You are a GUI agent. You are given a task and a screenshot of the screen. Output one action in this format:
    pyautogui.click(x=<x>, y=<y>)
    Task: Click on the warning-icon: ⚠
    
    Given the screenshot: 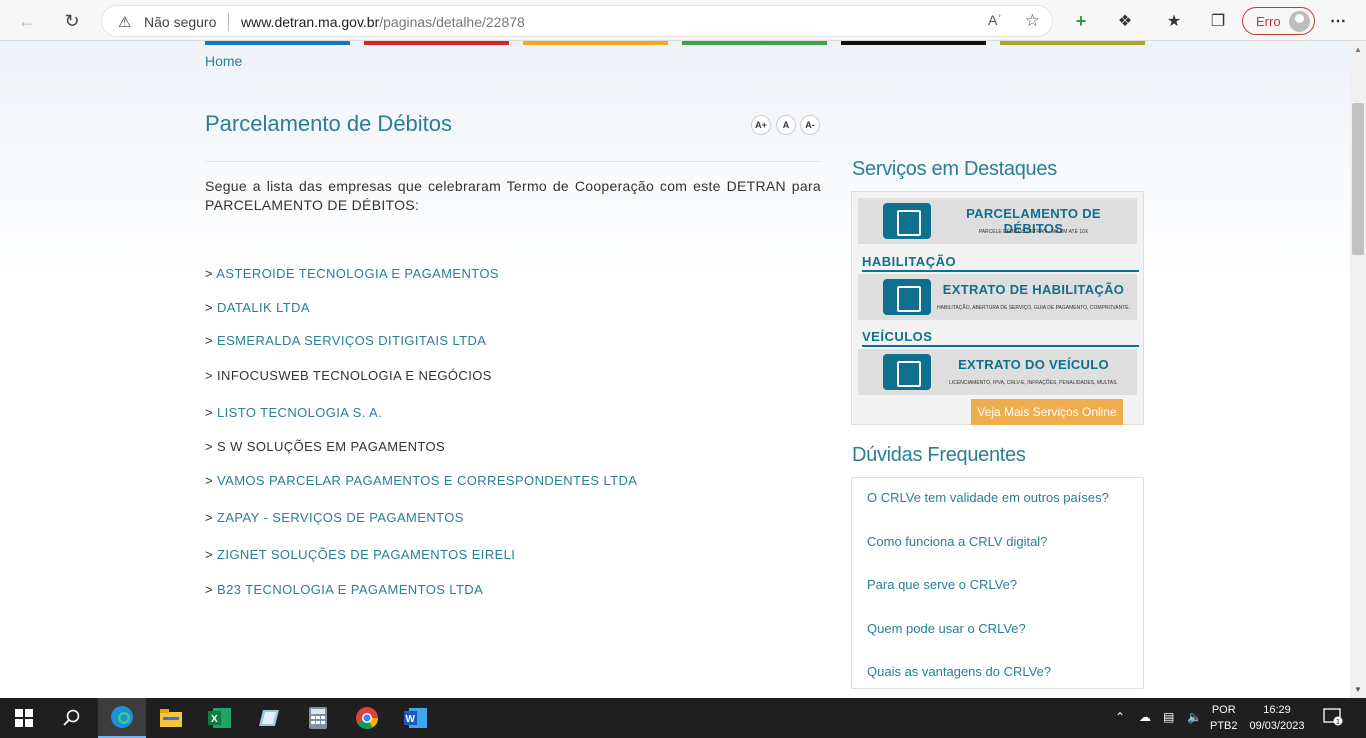 What is the action you would take?
    pyautogui.click(x=124, y=22)
    